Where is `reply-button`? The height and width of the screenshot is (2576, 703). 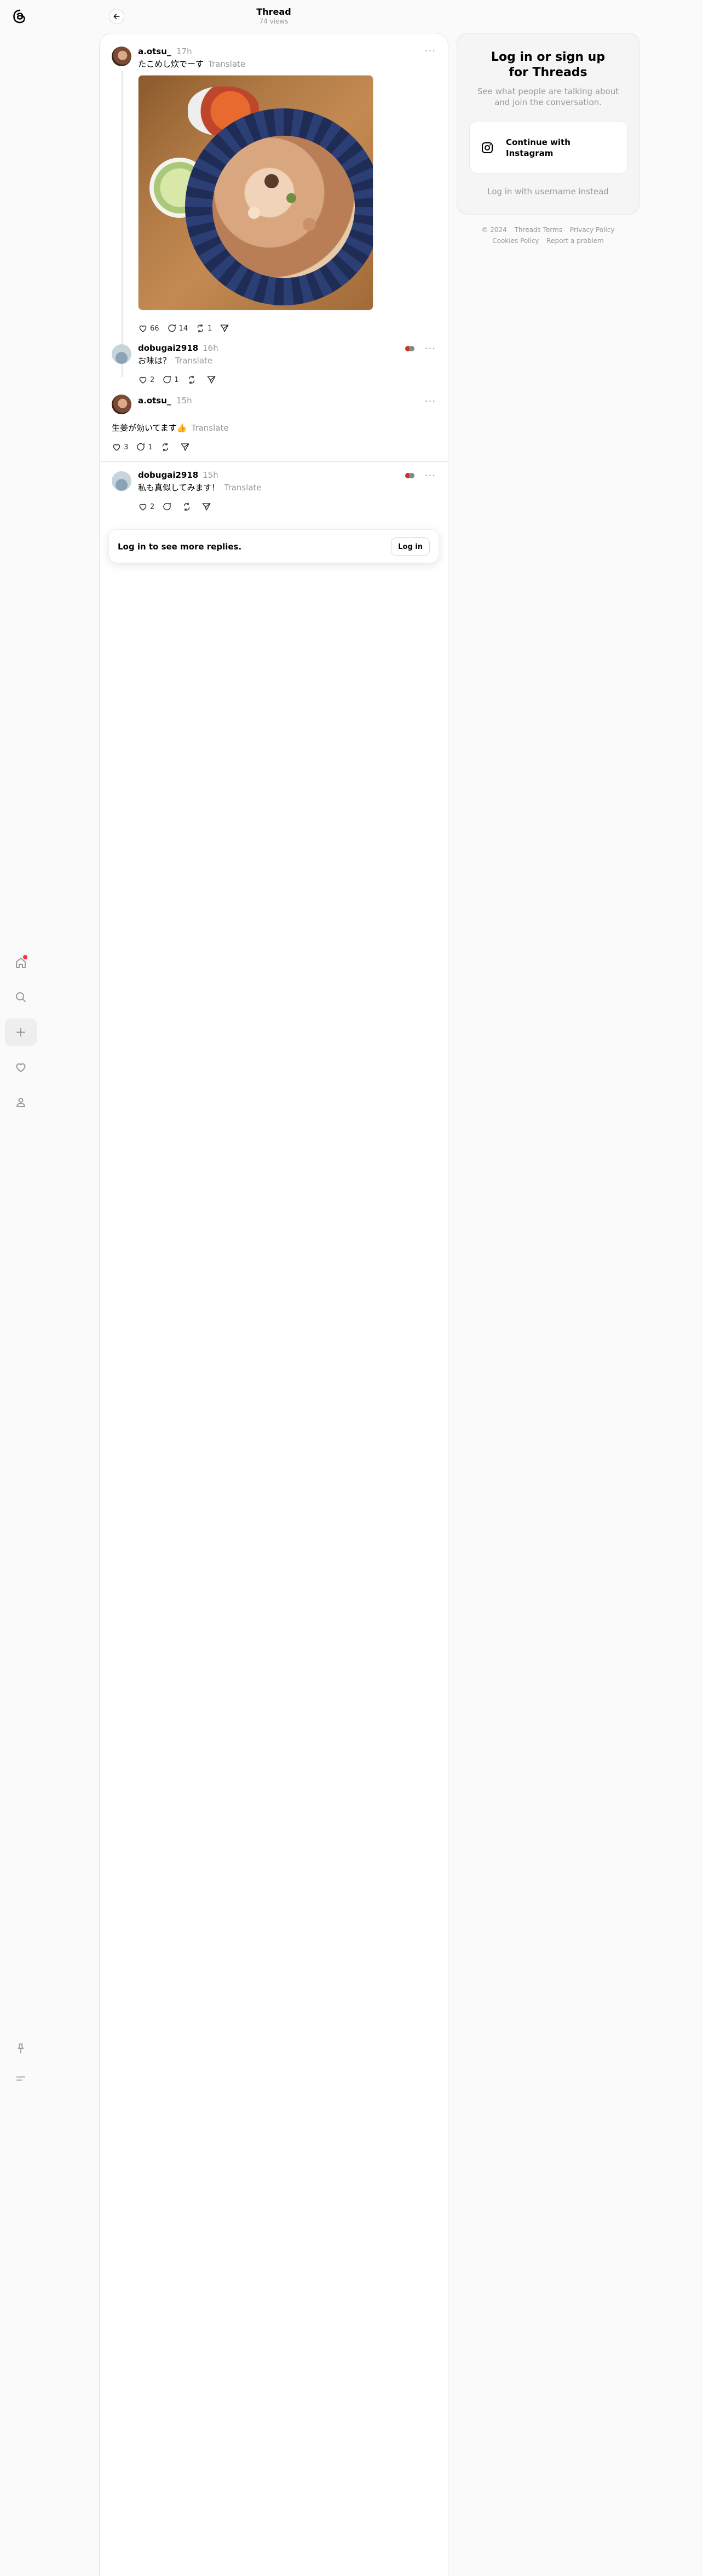 reply-button is located at coordinates (168, 507).